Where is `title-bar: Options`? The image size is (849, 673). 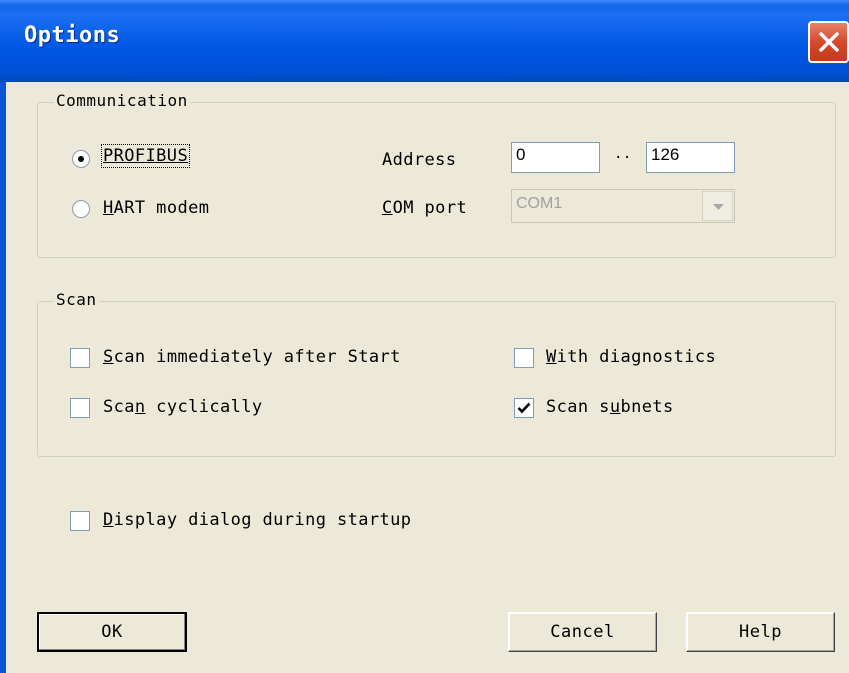
title-bar: Options is located at coordinates (424, 41).